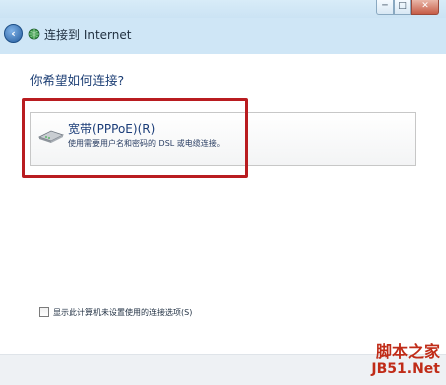  Describe the element at coordinates (223, 9) in the screenshot. I see `window-title-bar: ─ □ ✕` at that location.